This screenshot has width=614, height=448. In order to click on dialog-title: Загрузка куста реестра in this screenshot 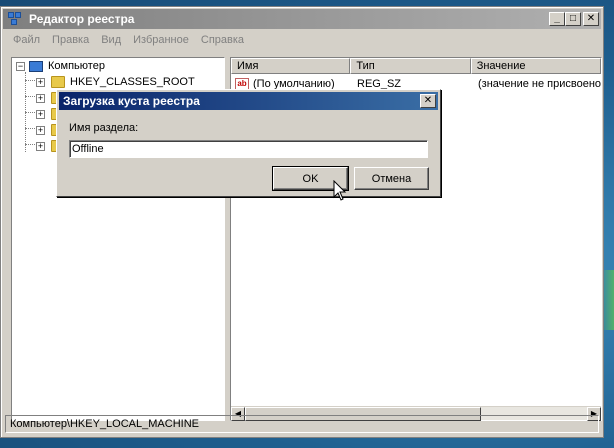, I will do `click(131, 101)`.